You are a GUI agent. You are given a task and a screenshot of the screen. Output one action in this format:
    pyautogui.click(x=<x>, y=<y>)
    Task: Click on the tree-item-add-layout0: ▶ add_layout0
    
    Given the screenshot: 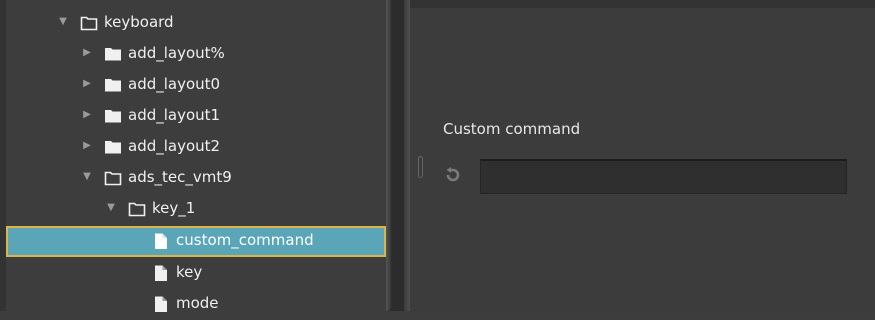 What is the action you would take?
    pyautogui.click(x=196, y=85)
    